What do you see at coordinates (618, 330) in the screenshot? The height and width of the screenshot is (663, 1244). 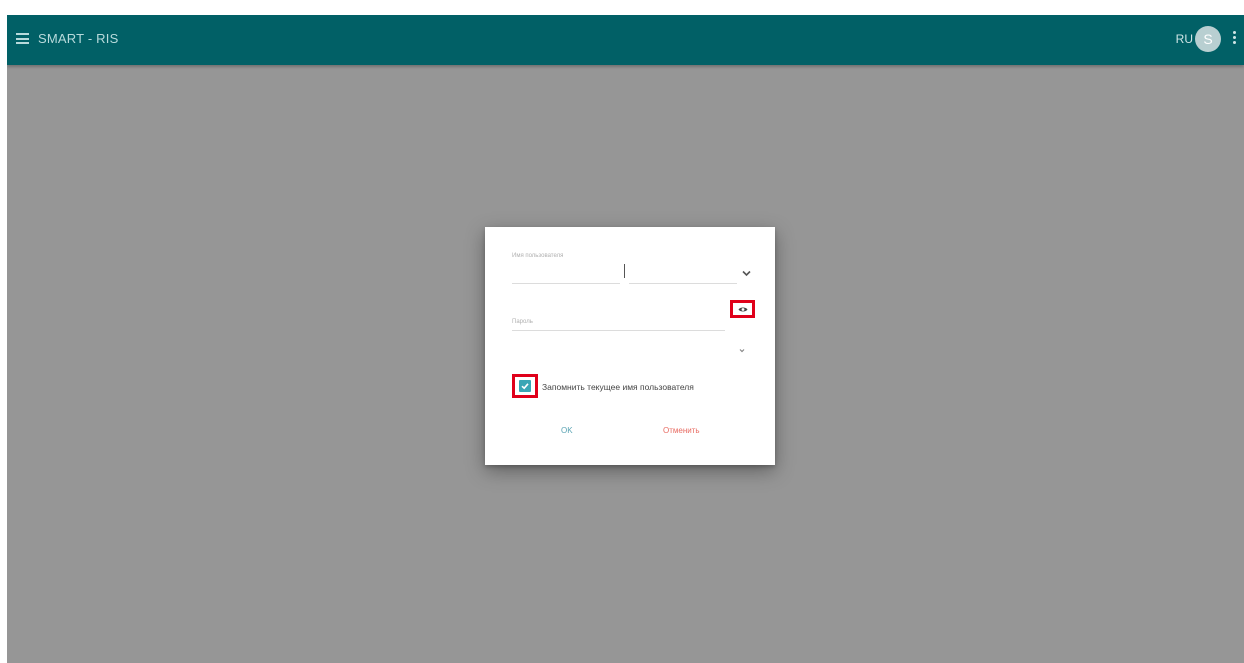 I see `password-underline` at bounding box center [618, 330].